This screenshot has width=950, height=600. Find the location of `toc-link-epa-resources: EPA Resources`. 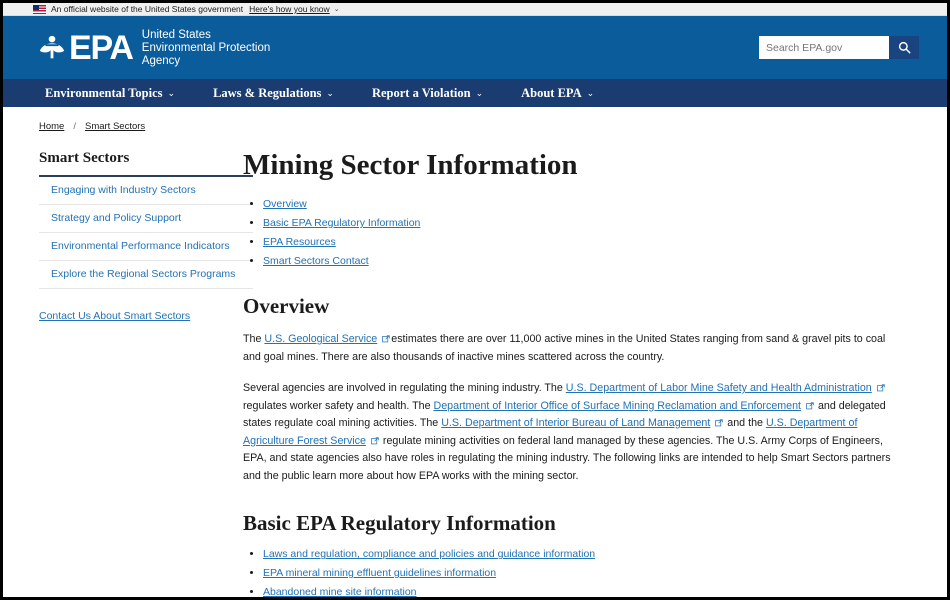

toc-link-epa-resources: EPA Resources is located at coordinates (299, 242).